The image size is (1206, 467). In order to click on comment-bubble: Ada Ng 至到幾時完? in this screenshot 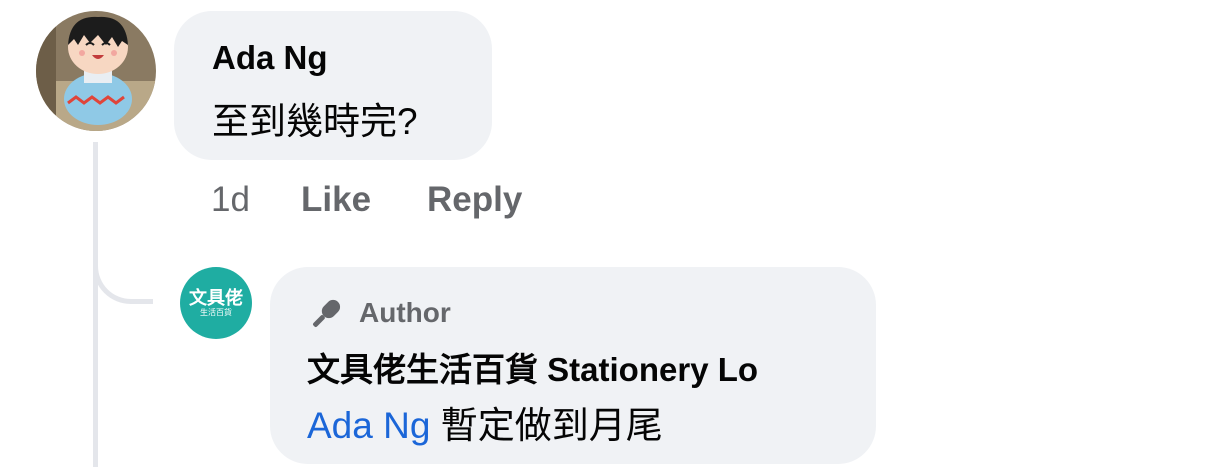, I will do `click(333, 85)`.